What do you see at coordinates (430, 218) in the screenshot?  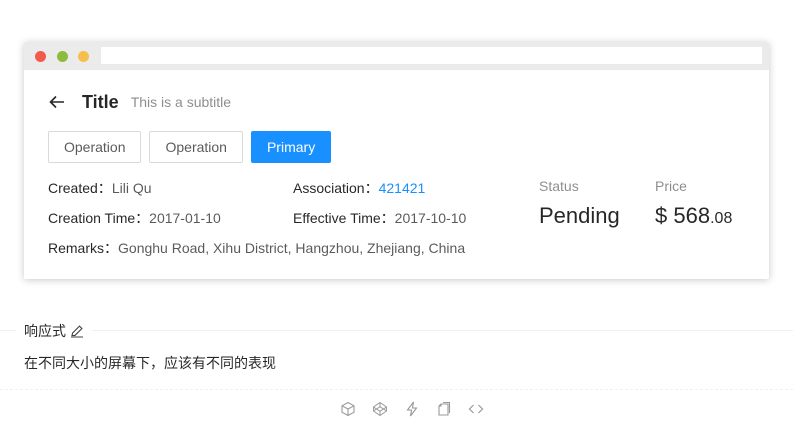 I see `effective-time-value: 2017-10-10` at bounding box center [430, 218].